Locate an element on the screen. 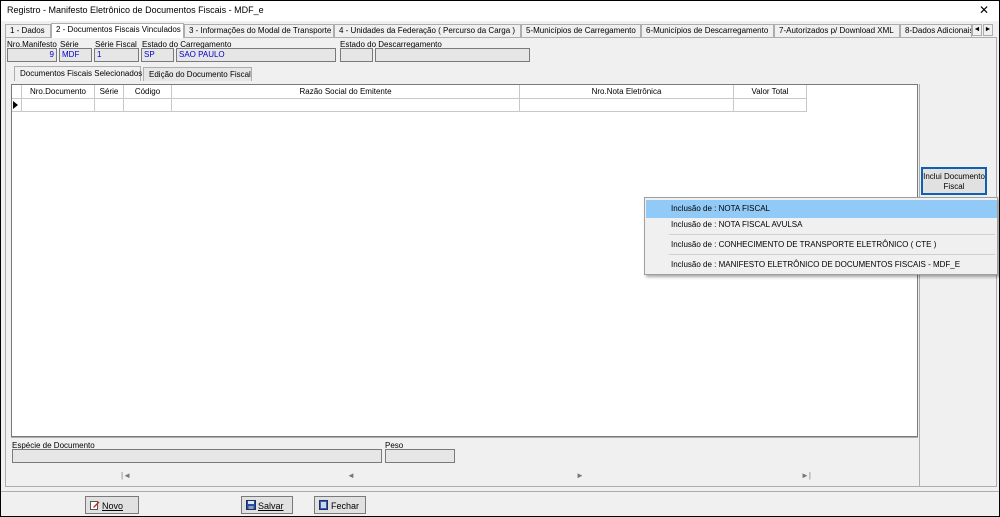 Image resolution: width=1000 pixels, height=517 pixels. inclui-documento-label-2: Fiscal is located at coordinates (954, 186).